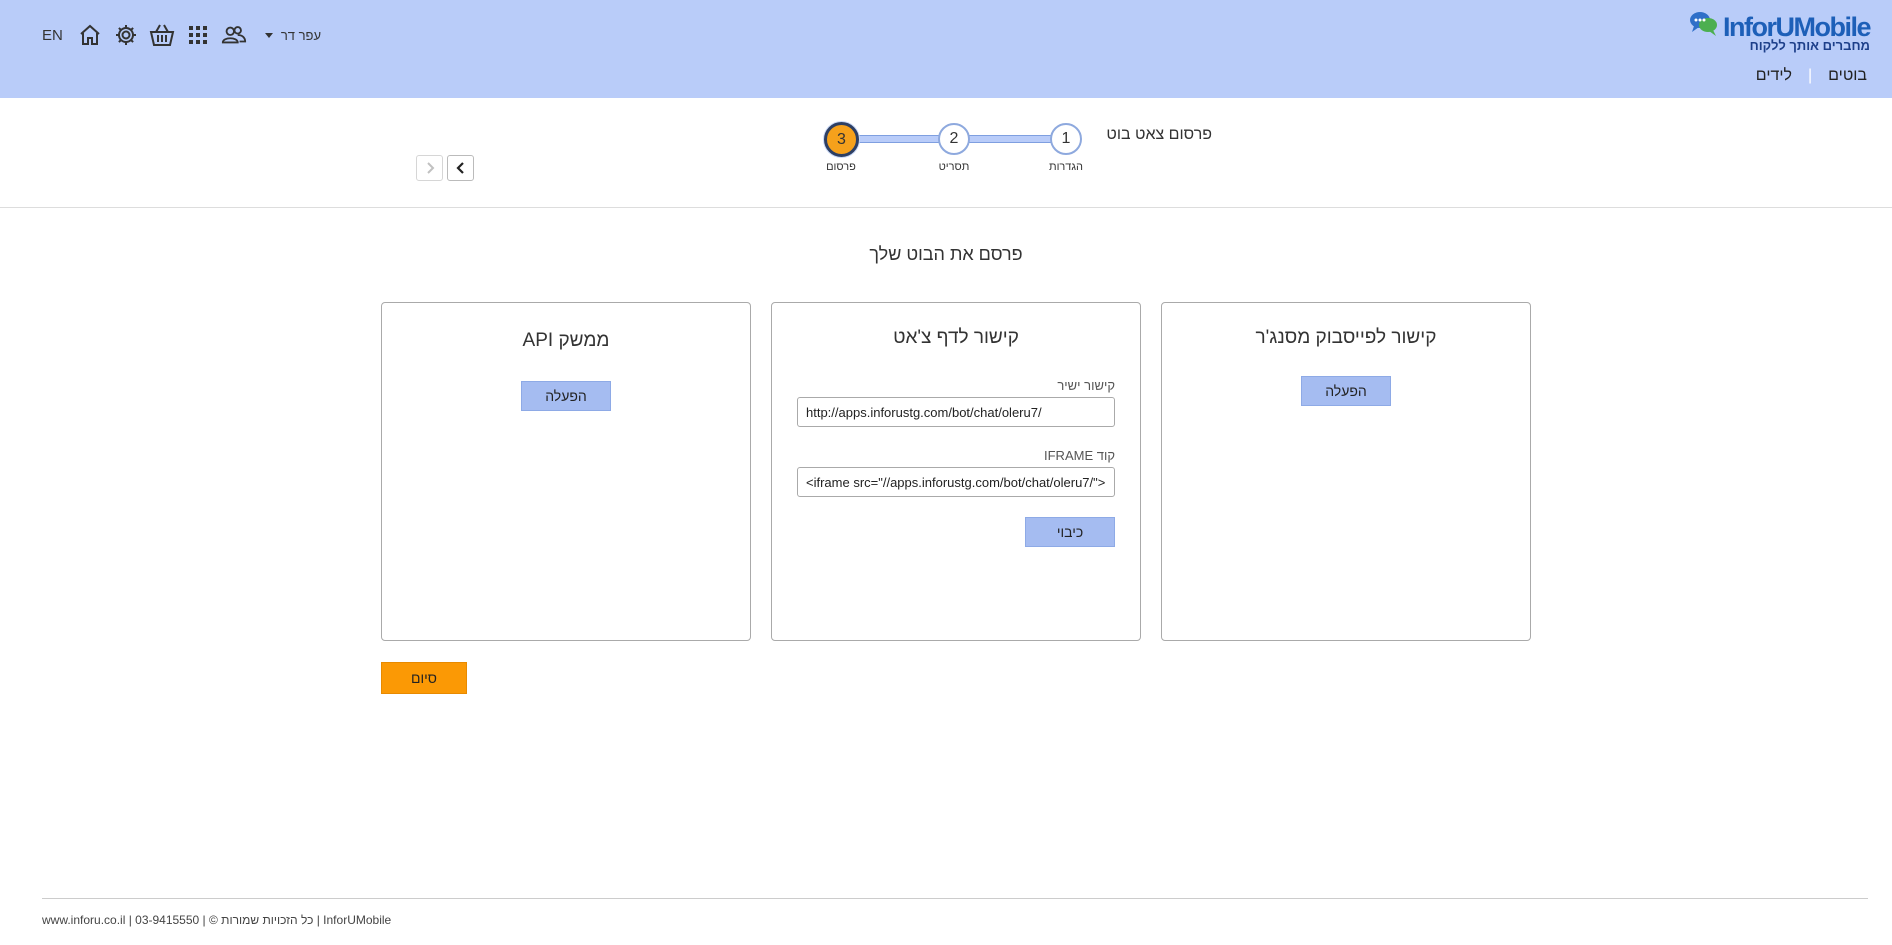 Image resolution: width=1892 pixels, height=945 pixels. I want to click on facebook-card-title: קישור לפייסבוק מסנג'ר, so click(1346, 337).